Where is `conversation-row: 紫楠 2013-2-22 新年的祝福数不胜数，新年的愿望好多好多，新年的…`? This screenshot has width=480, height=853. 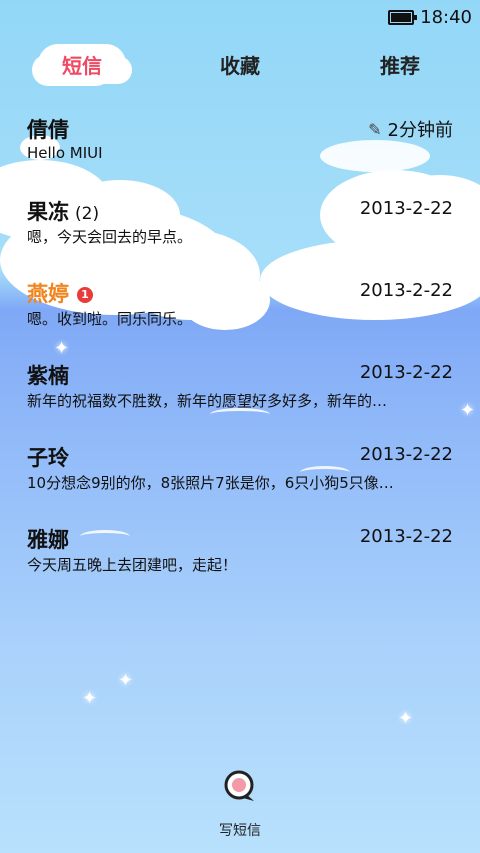 conversation-row: 紫楠 2013-2-22 新年的祝福数不胜数，新年的愿望好多好多，新年的… is located at coordinates (240, 383).